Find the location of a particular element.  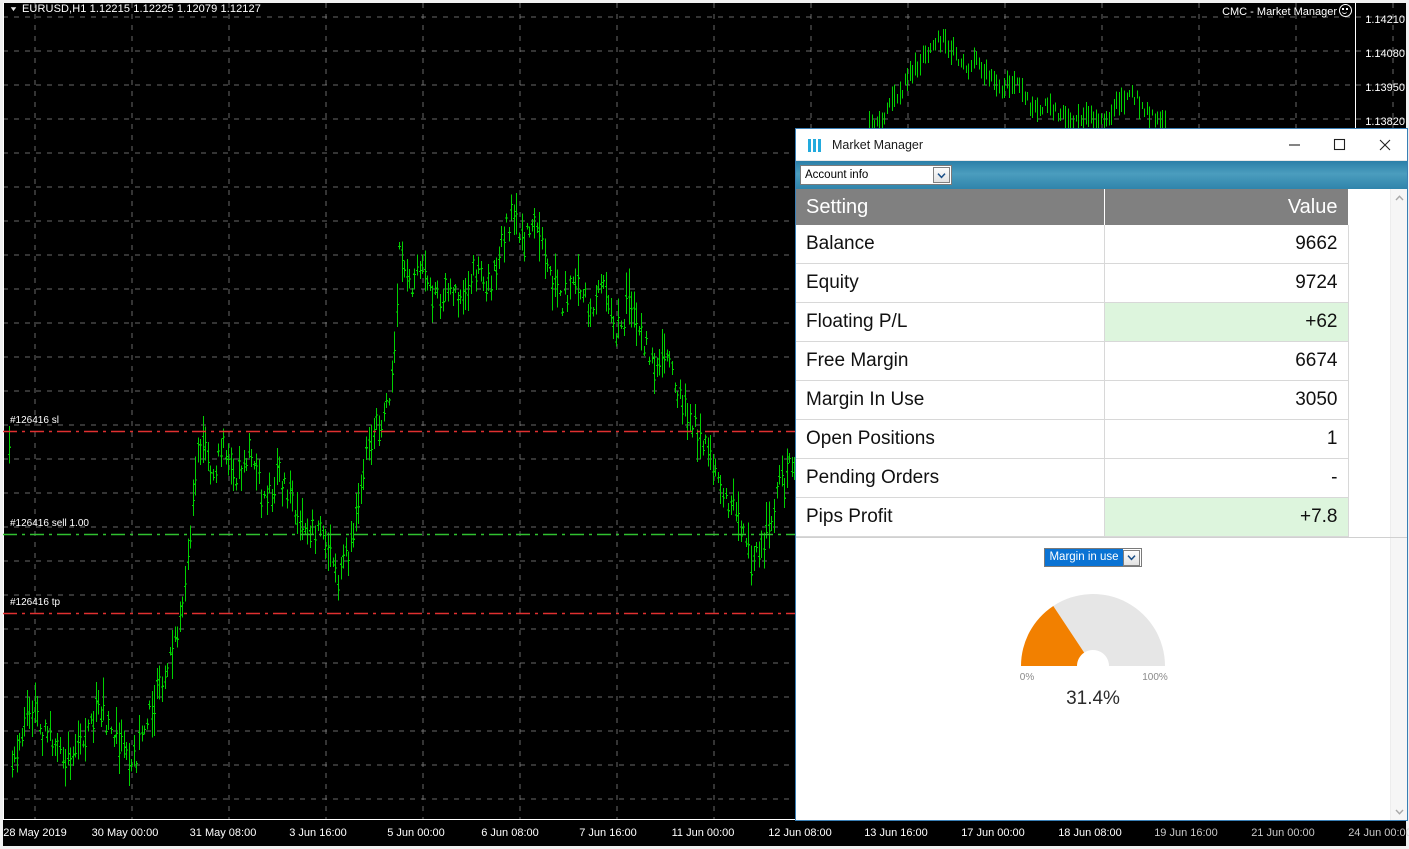

time-axis-label: 31 May 08:00 is located at coordinates (223, 833).